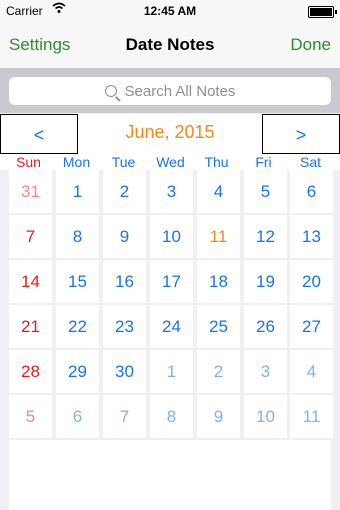 The height and width of the screenshot is (510, 340). Describe the element at coordinates (218, 281) in the screenshot. I see `calendar-day-cell: 18` at that location.